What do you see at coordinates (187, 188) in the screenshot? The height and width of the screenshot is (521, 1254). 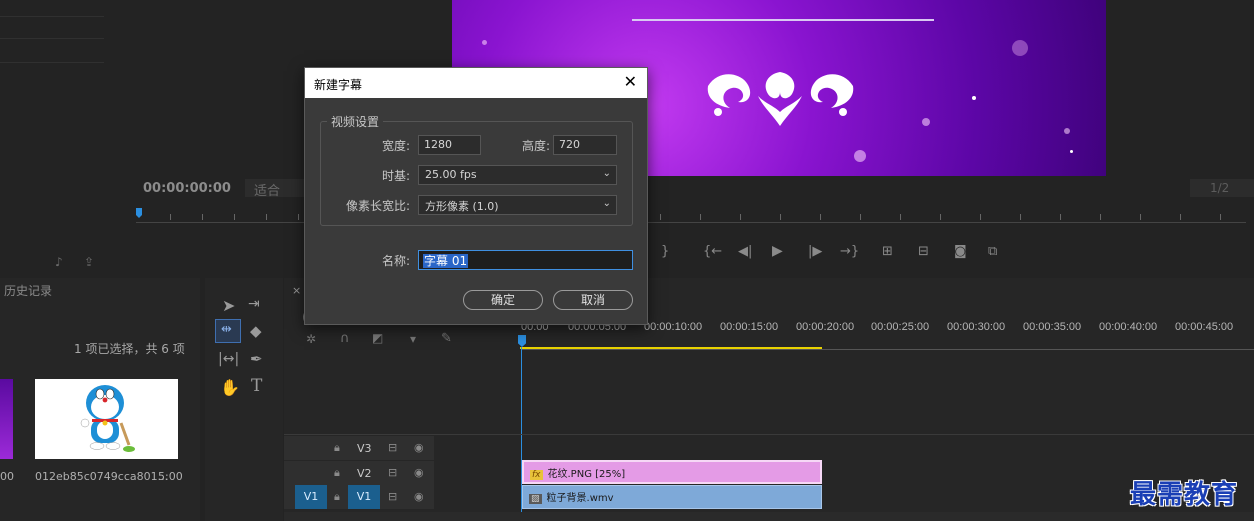 I see `monitor-timecode: 00:00:00:00` at bounding box center [187, 188].